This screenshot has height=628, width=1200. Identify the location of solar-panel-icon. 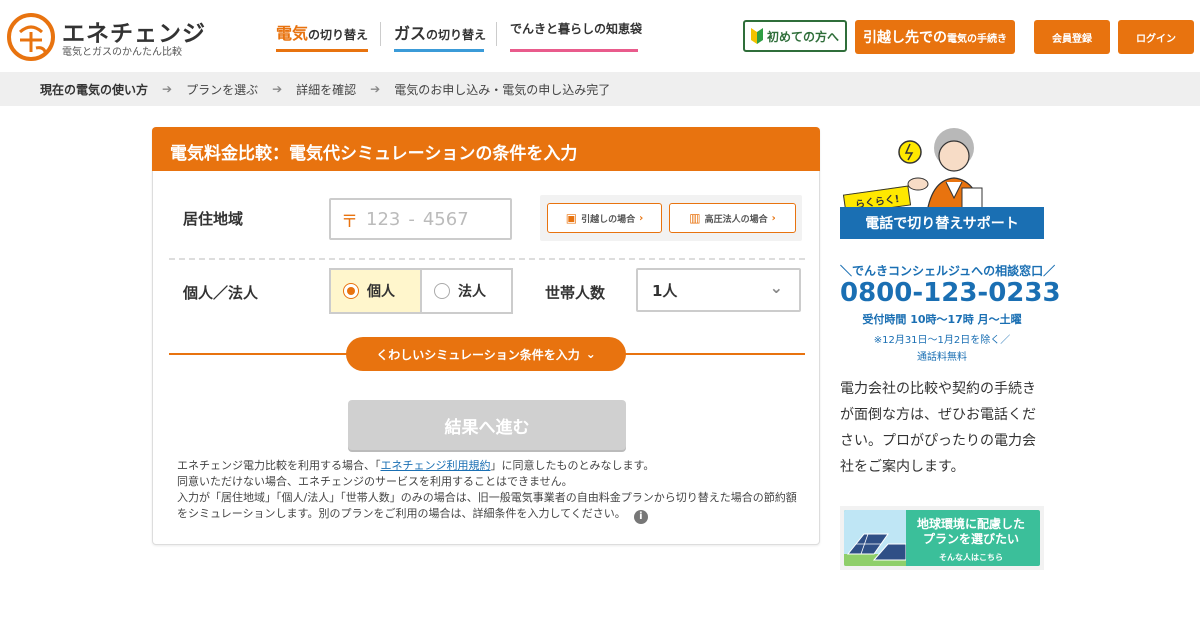
(875, 538).